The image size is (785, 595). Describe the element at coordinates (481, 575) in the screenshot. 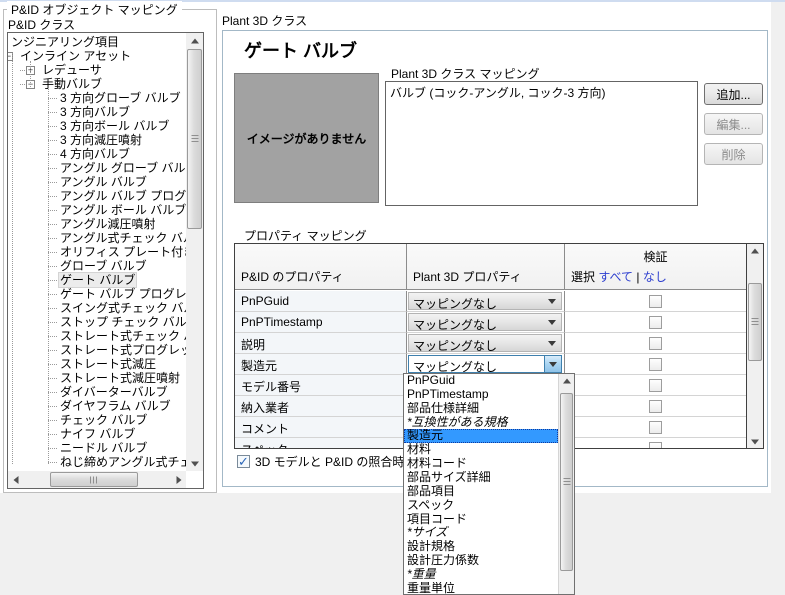

I see `dropdown-item: *重量` at that location.